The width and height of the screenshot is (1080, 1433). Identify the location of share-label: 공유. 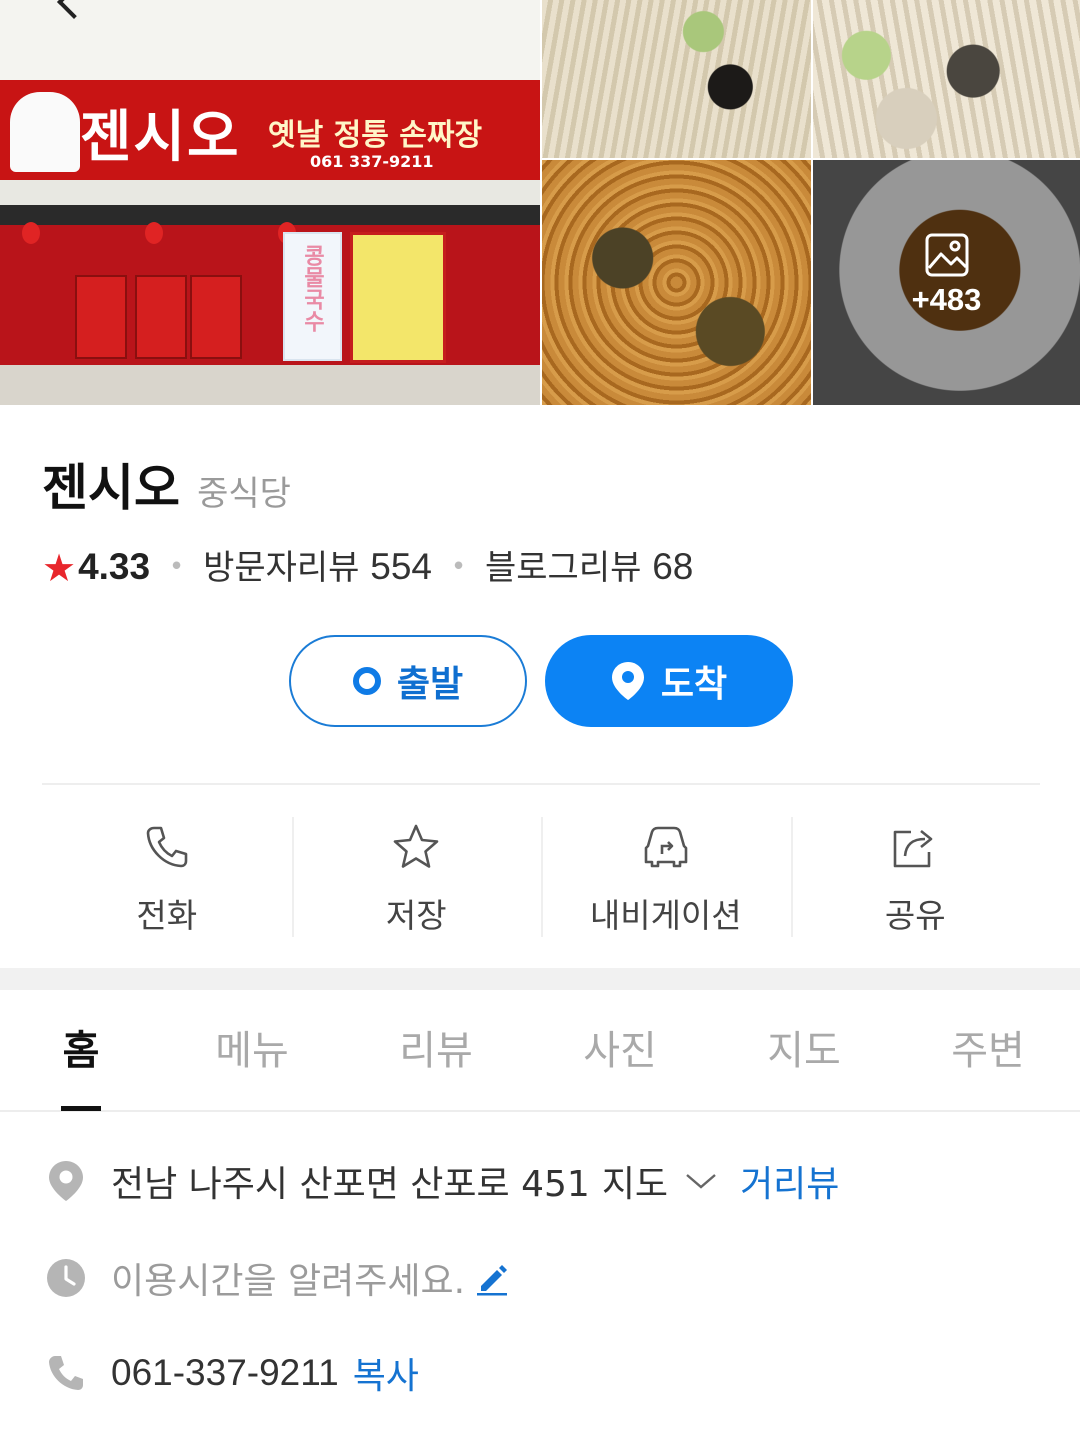
(915, 915).